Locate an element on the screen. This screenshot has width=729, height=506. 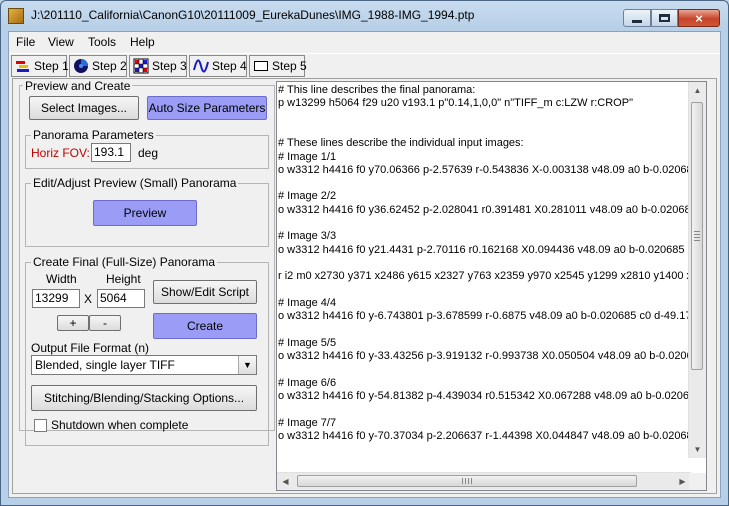
preview-button: Preview is located at coordinates (145, 213).